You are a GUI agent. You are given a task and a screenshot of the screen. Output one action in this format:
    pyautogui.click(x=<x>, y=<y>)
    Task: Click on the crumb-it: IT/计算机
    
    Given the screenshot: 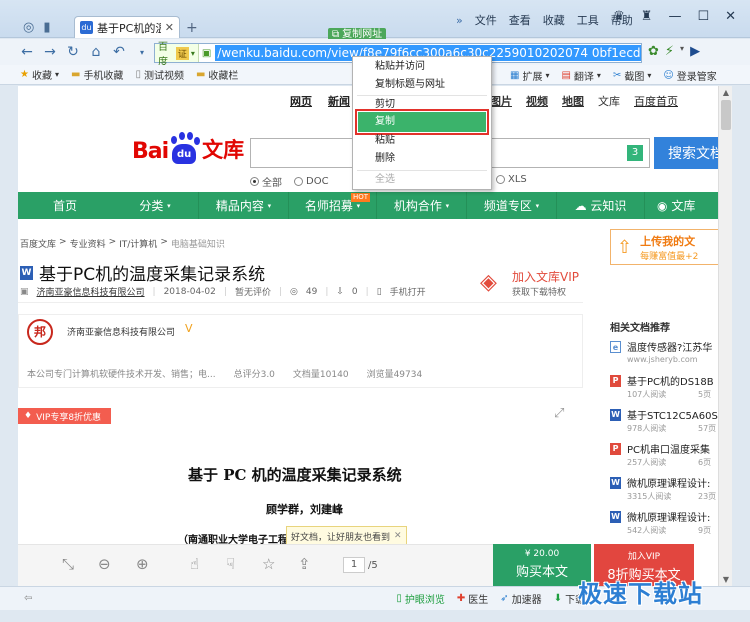 What is the action you would take?
    pyautogui.click(x=138, y=243)
    